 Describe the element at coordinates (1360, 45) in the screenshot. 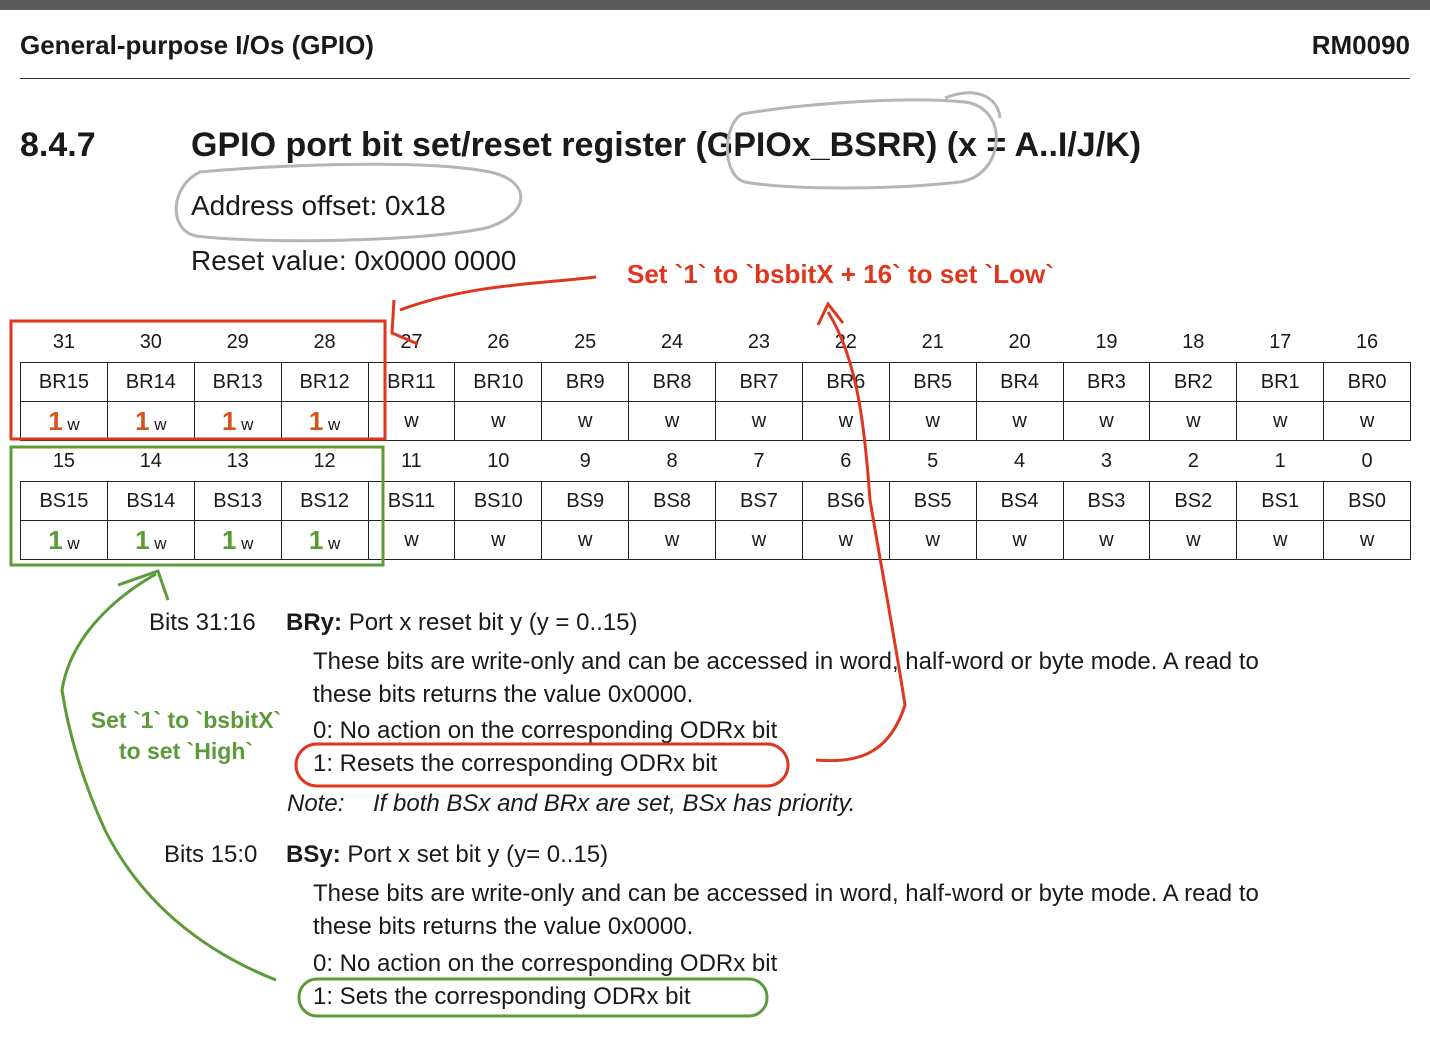

I see `document-id: RM0090` at that location.